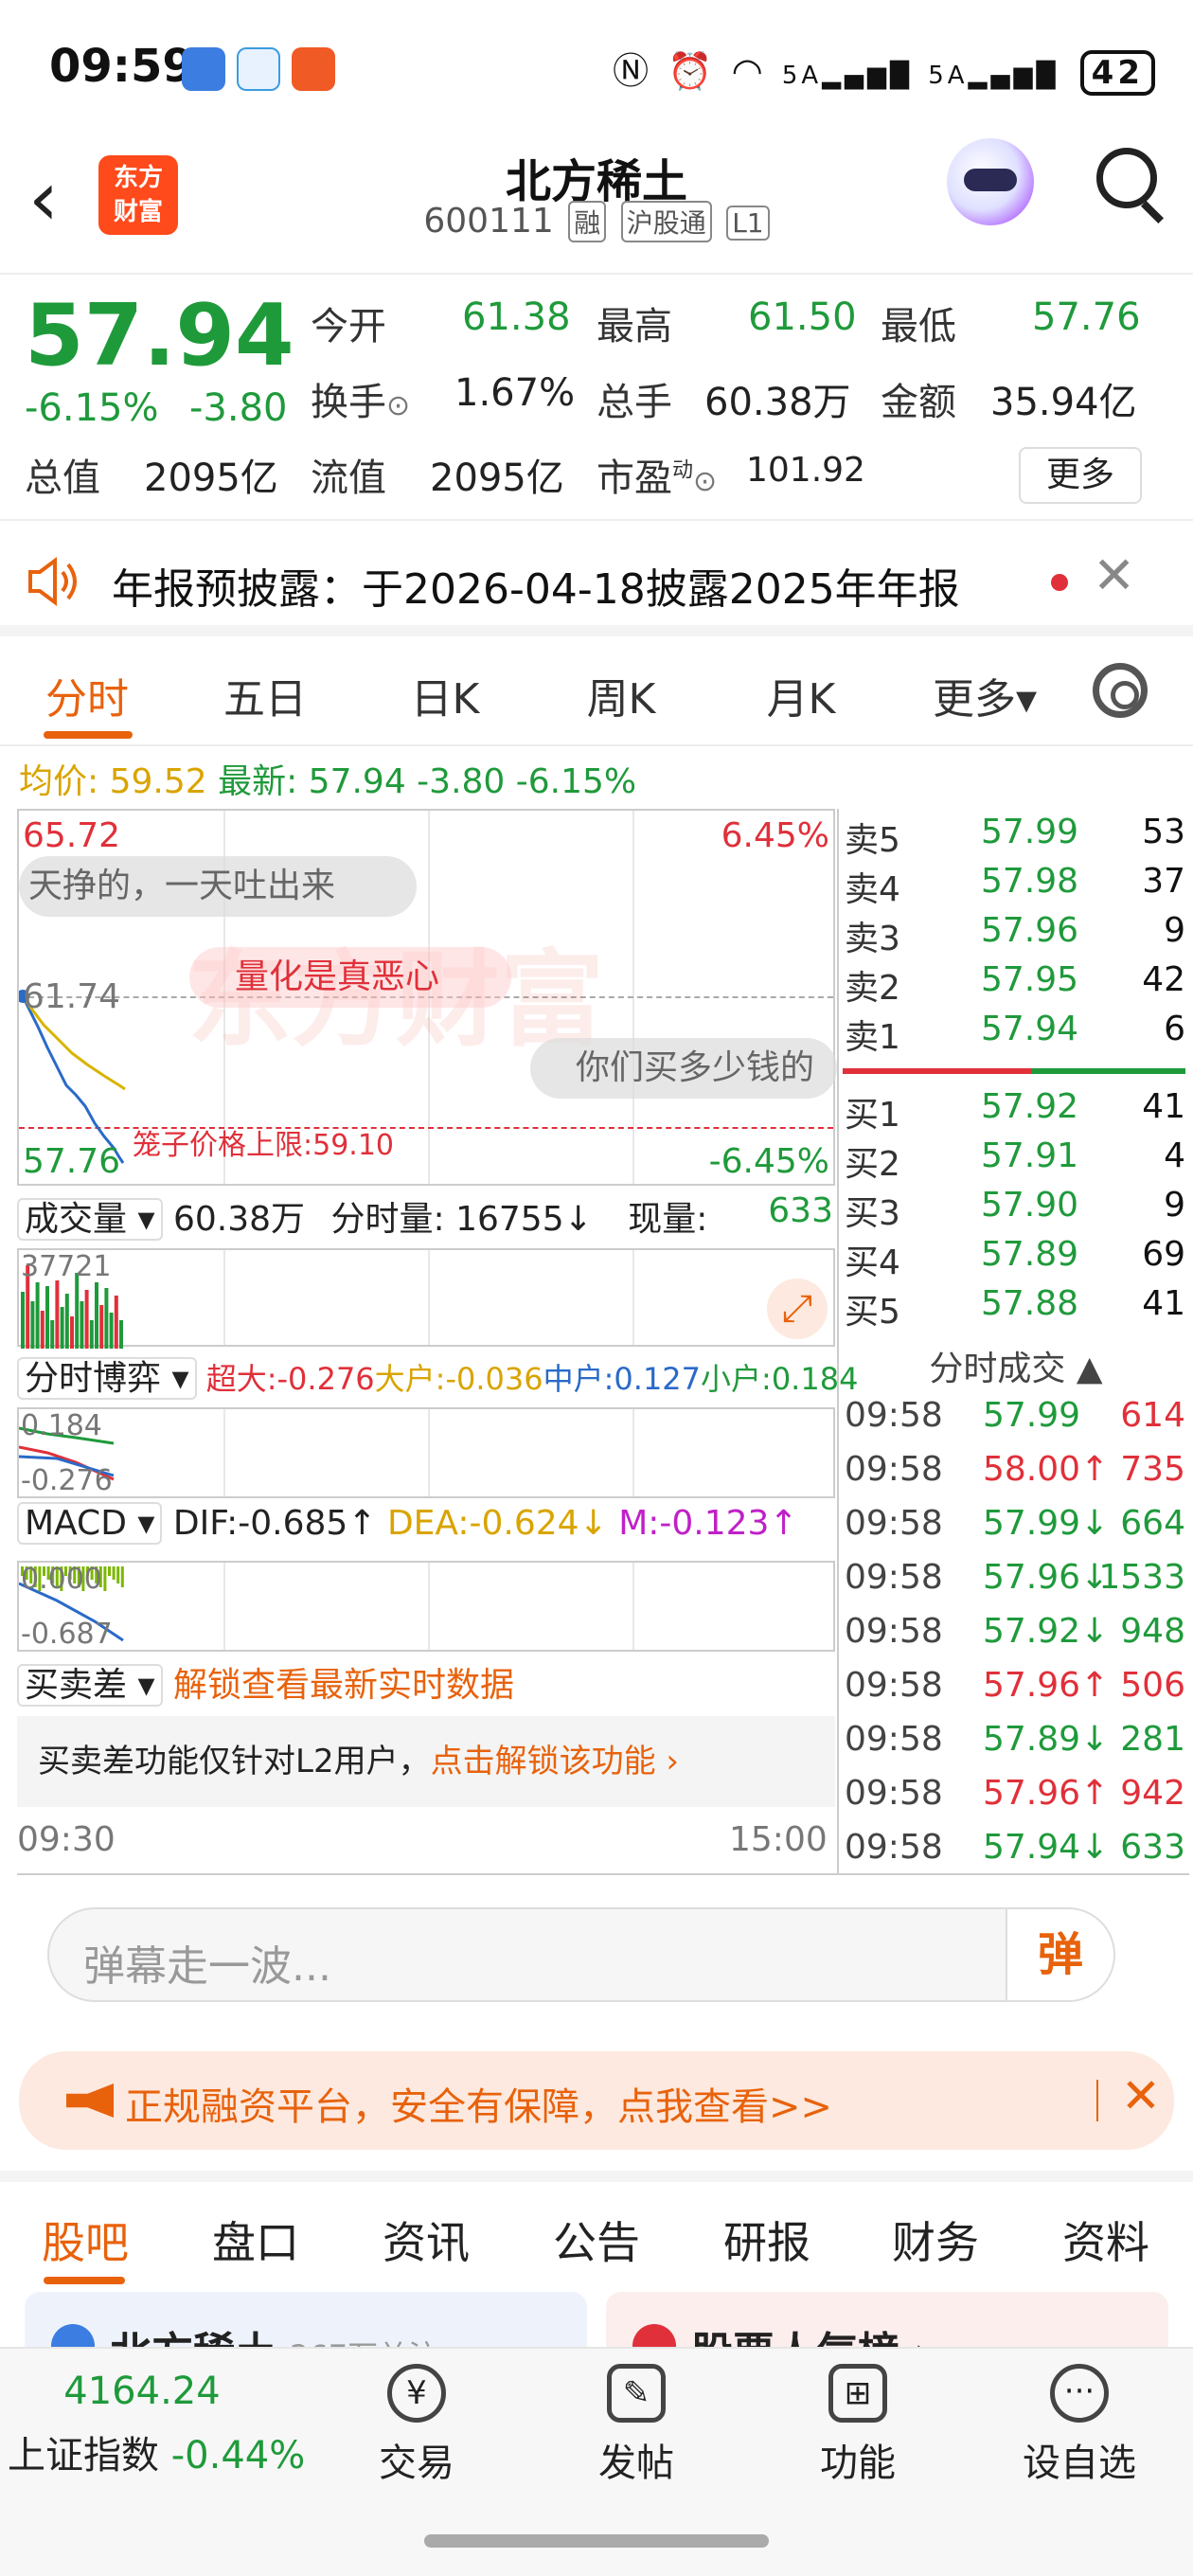  I want to click on book-label: 买3, so click(872, 1213).